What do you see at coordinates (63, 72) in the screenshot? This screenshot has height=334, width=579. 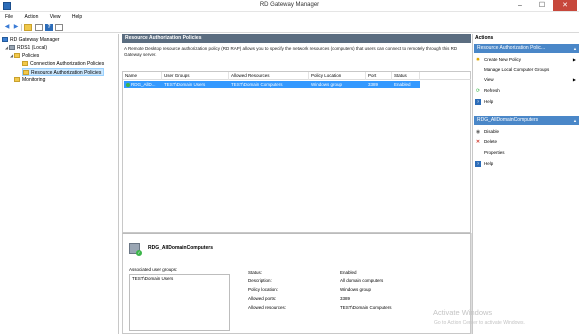 I see `tree-item-resource-authorization-policies: Resource Authorization Policies` at bounding box center [63, 72].